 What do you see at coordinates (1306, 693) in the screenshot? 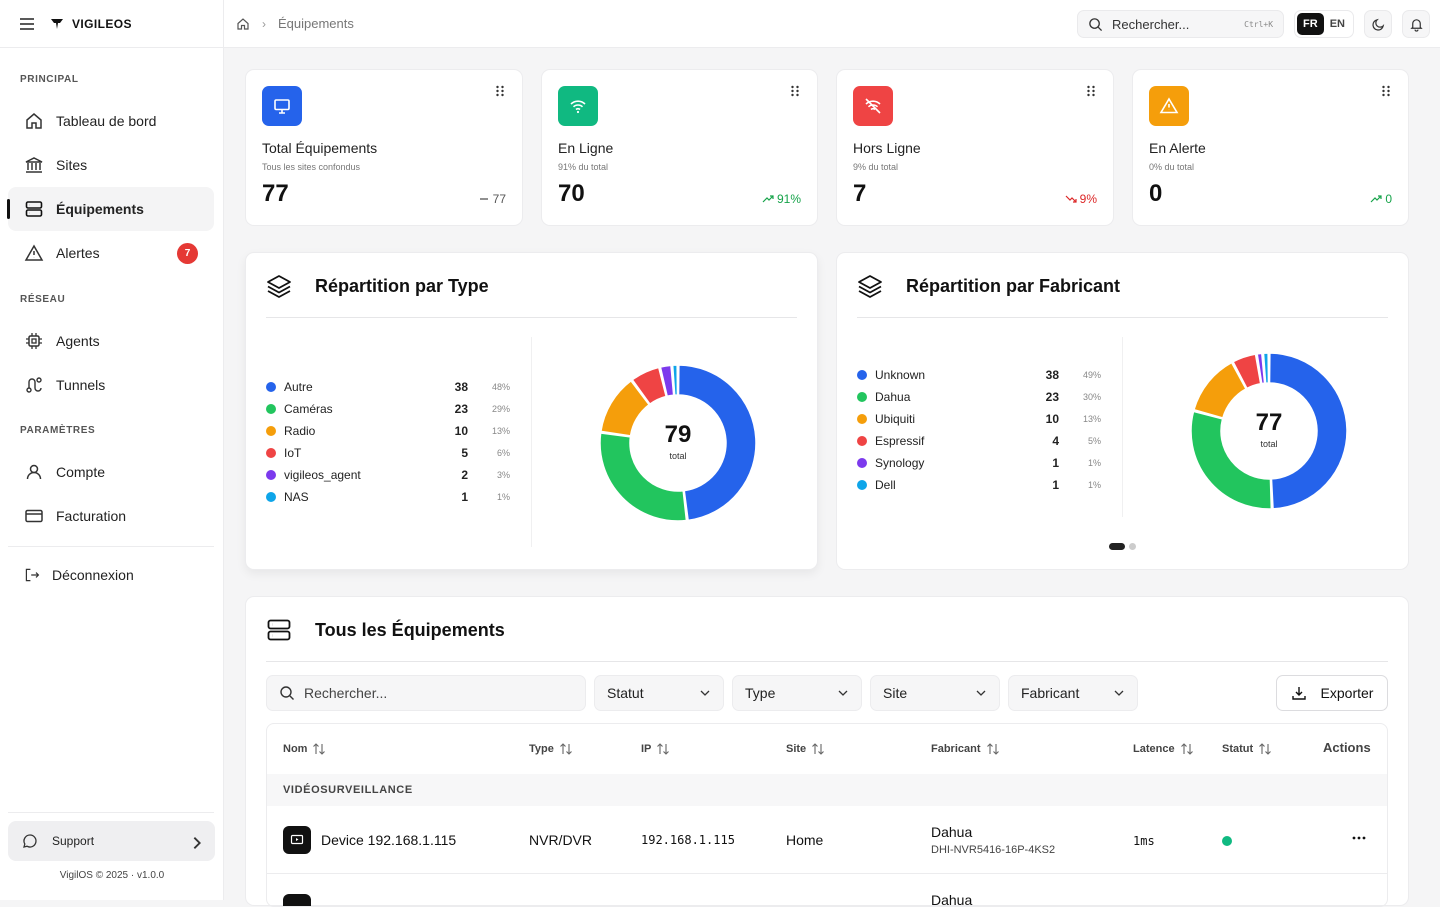
I see `download-icon` at bounding box center [1306, 693].